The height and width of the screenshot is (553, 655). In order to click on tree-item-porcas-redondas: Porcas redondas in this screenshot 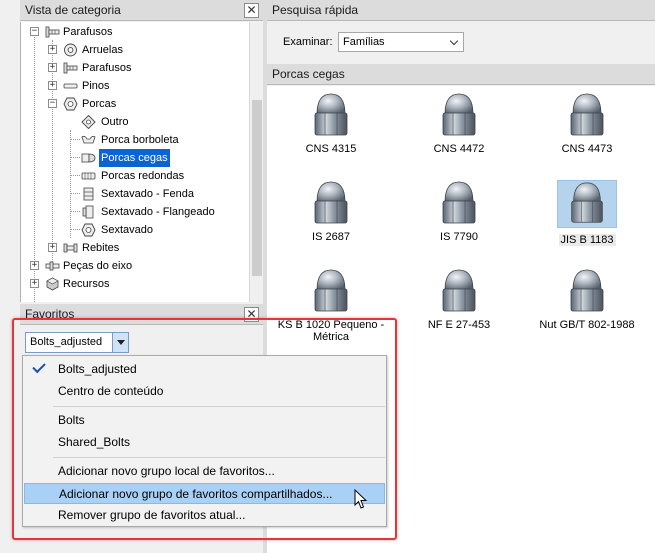, I will do `click(141, 176)`.